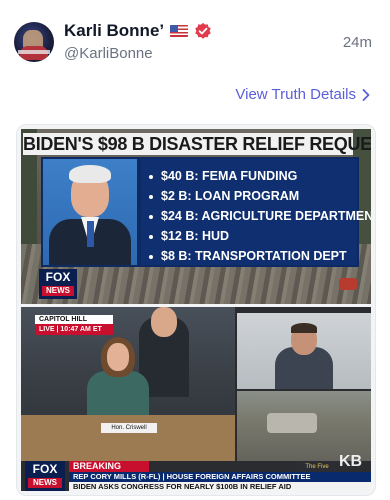  I want to click on display-name: Karli Bonne’, so click(114, 31).